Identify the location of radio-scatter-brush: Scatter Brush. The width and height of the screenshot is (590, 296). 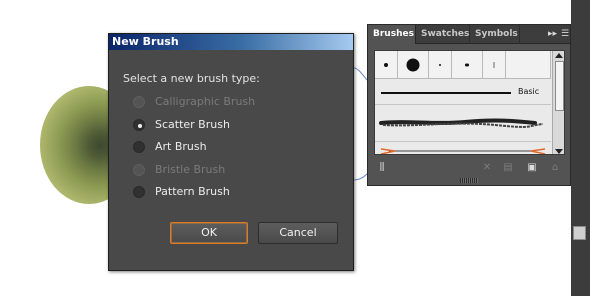
(181, 124).